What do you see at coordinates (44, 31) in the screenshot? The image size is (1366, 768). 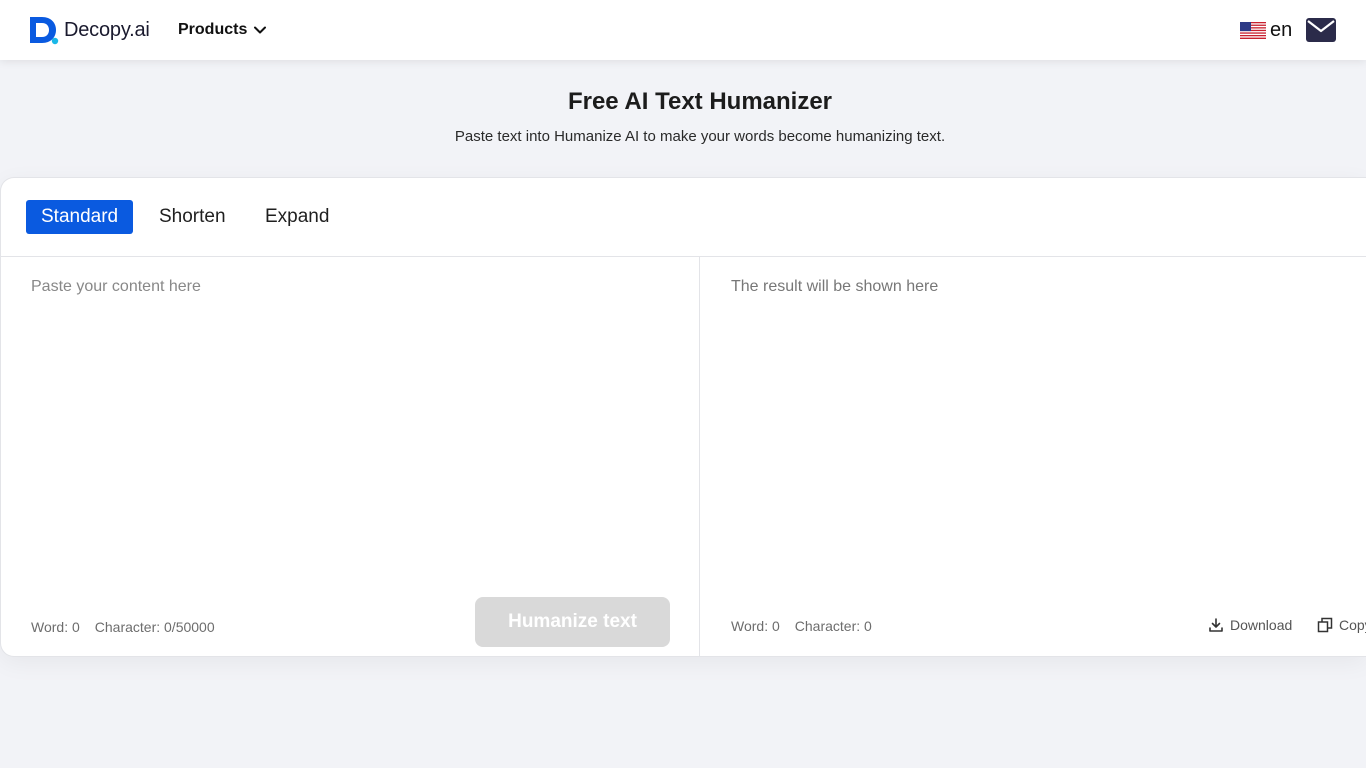 I see `decopy-logo-icon` at bounding box center [44, 31].